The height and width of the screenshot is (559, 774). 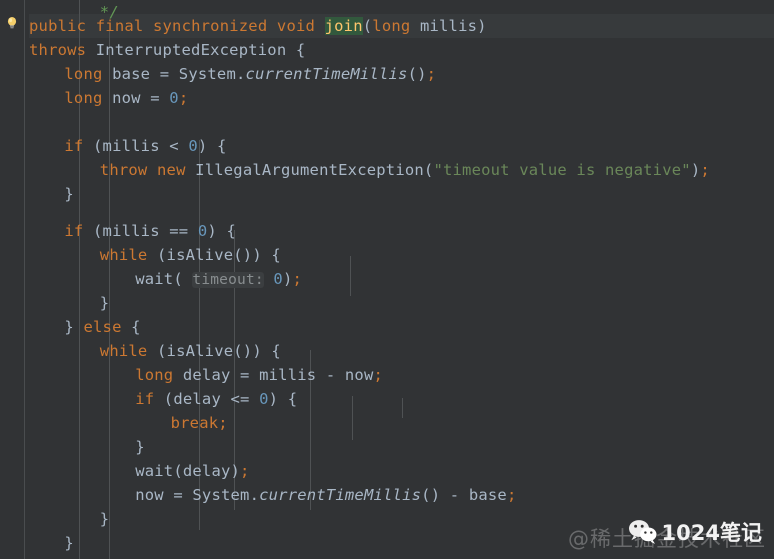 What do you see at coordinates (136, 146) in the screenshot?
I see `code-token: (millis <` at bounding box center [136, 146].